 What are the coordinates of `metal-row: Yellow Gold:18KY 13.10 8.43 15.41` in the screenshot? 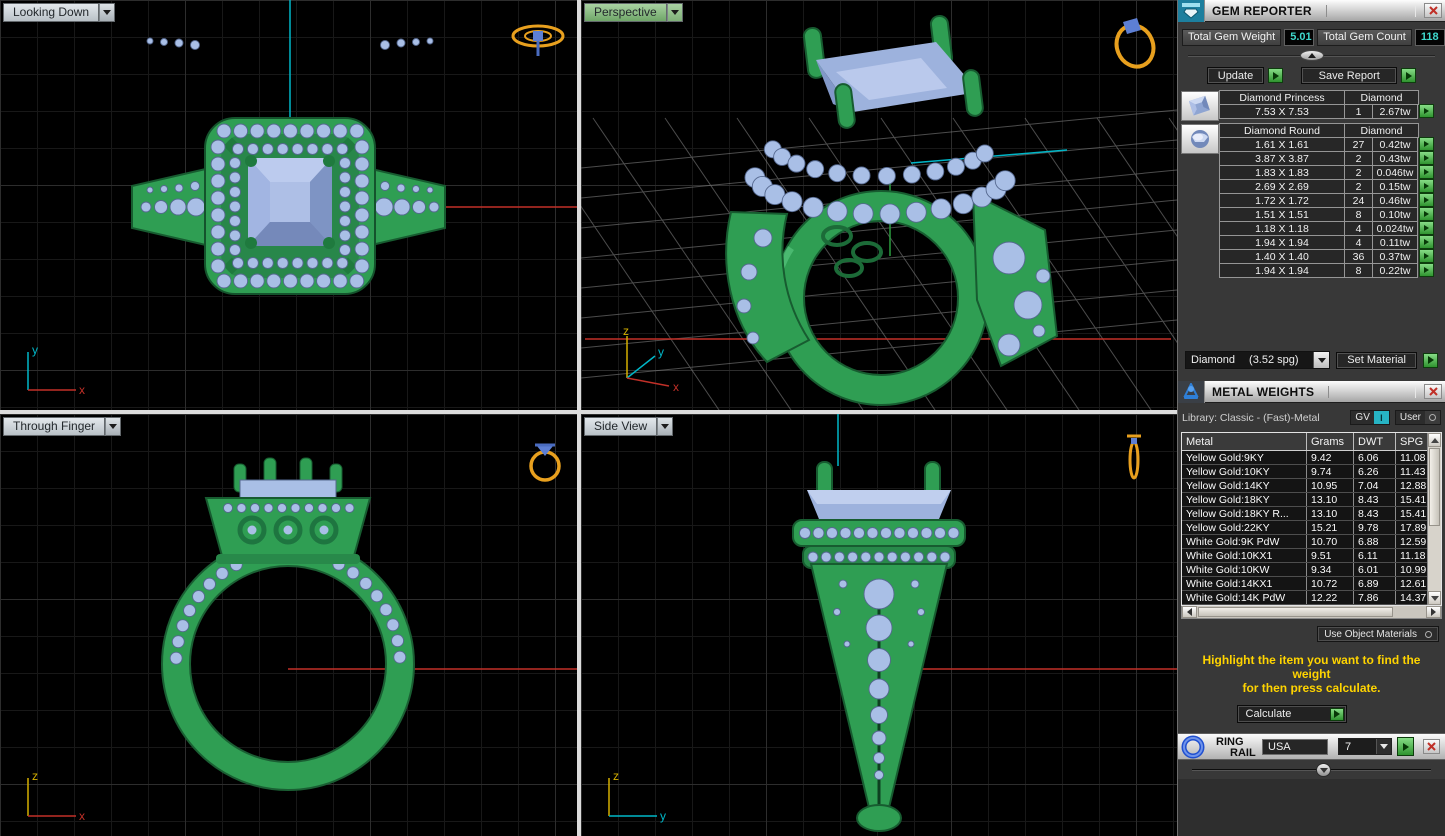 It's located at (1304, 500).